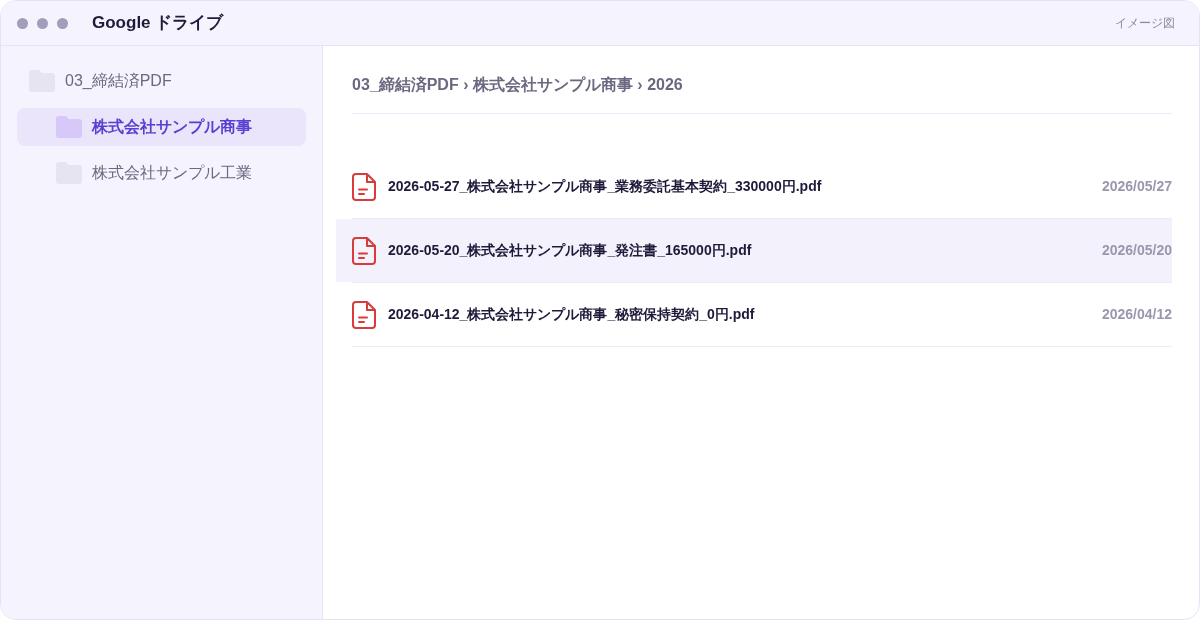  I want to click on folder-item: 株式会社サンプル工業, so click(161, 173).